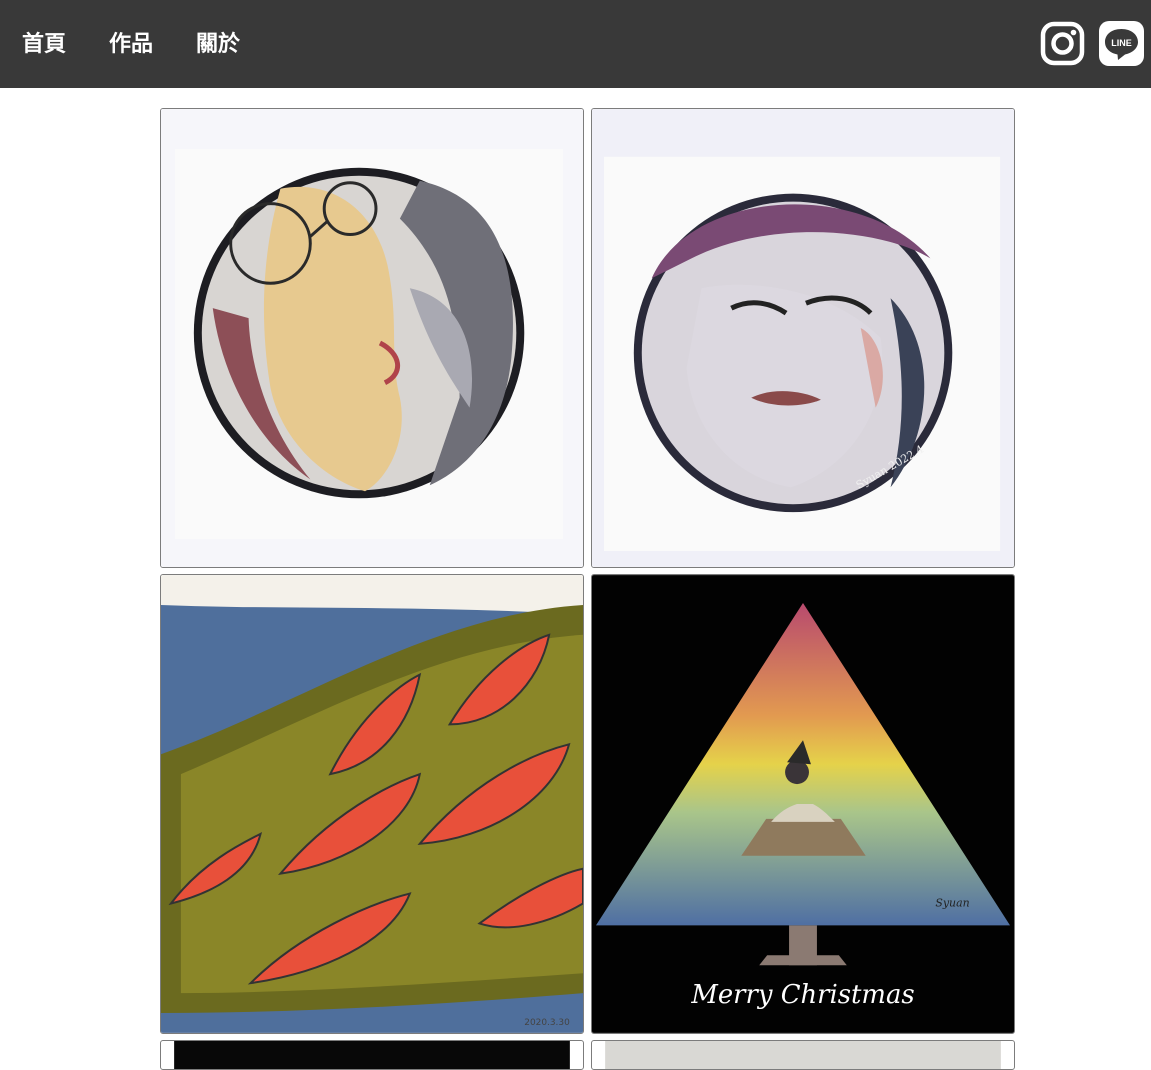 This screenshot has width=1151, height=1070. Describe the element at coordinates (218, 45) in the screenshot. I see `nav-link-about: 關於` at that location.